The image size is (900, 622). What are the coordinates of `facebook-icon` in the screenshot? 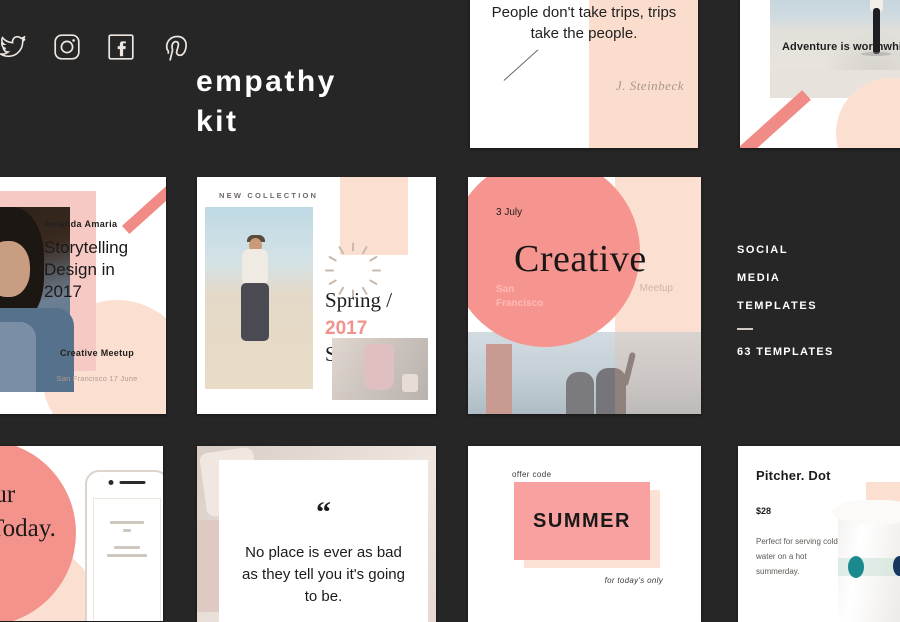 It's located at (121, 47).